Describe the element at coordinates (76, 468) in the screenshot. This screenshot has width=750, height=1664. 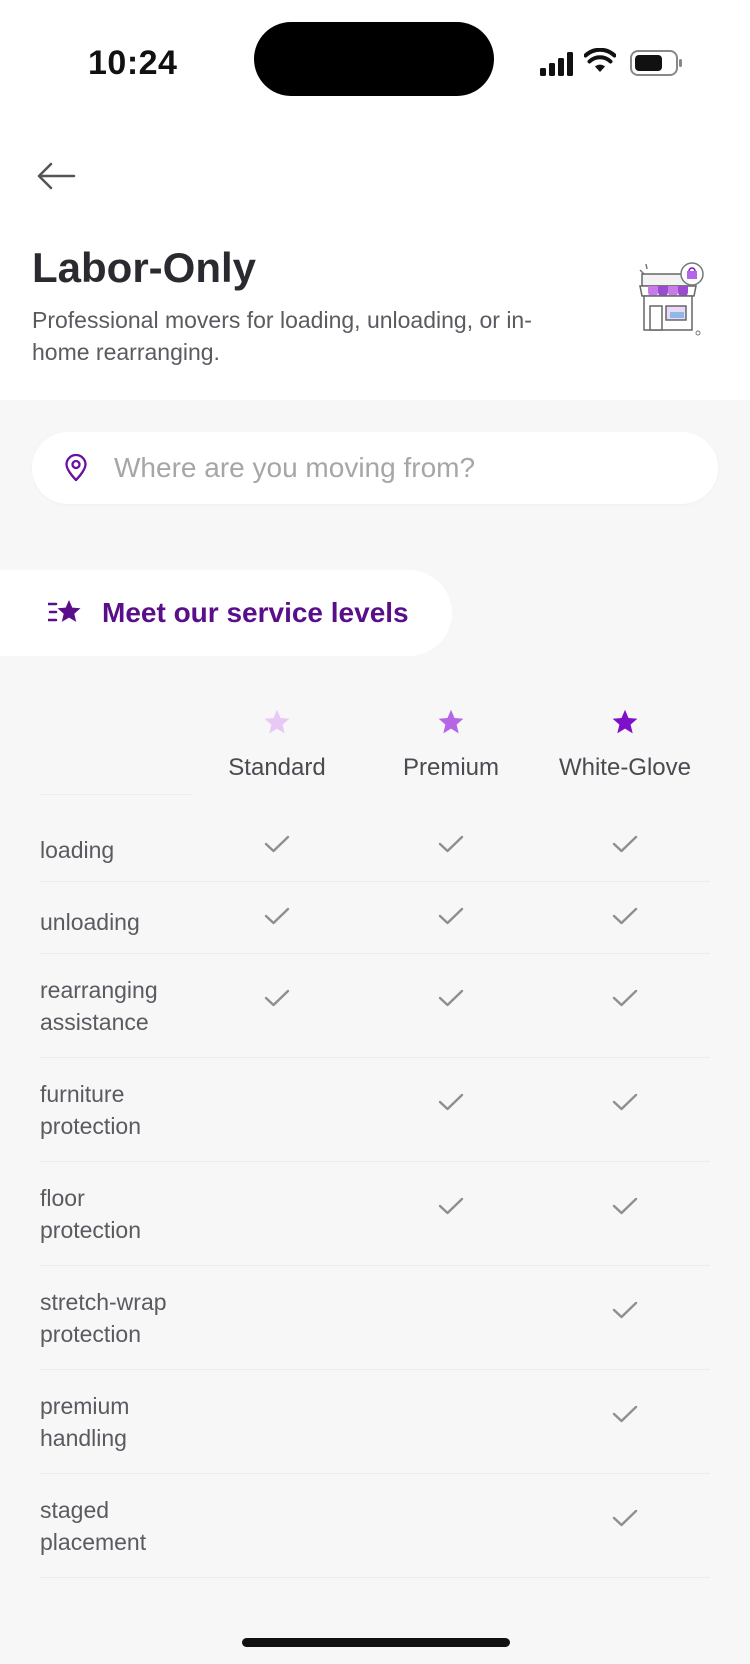
I see `location-pin-icon` at that location.